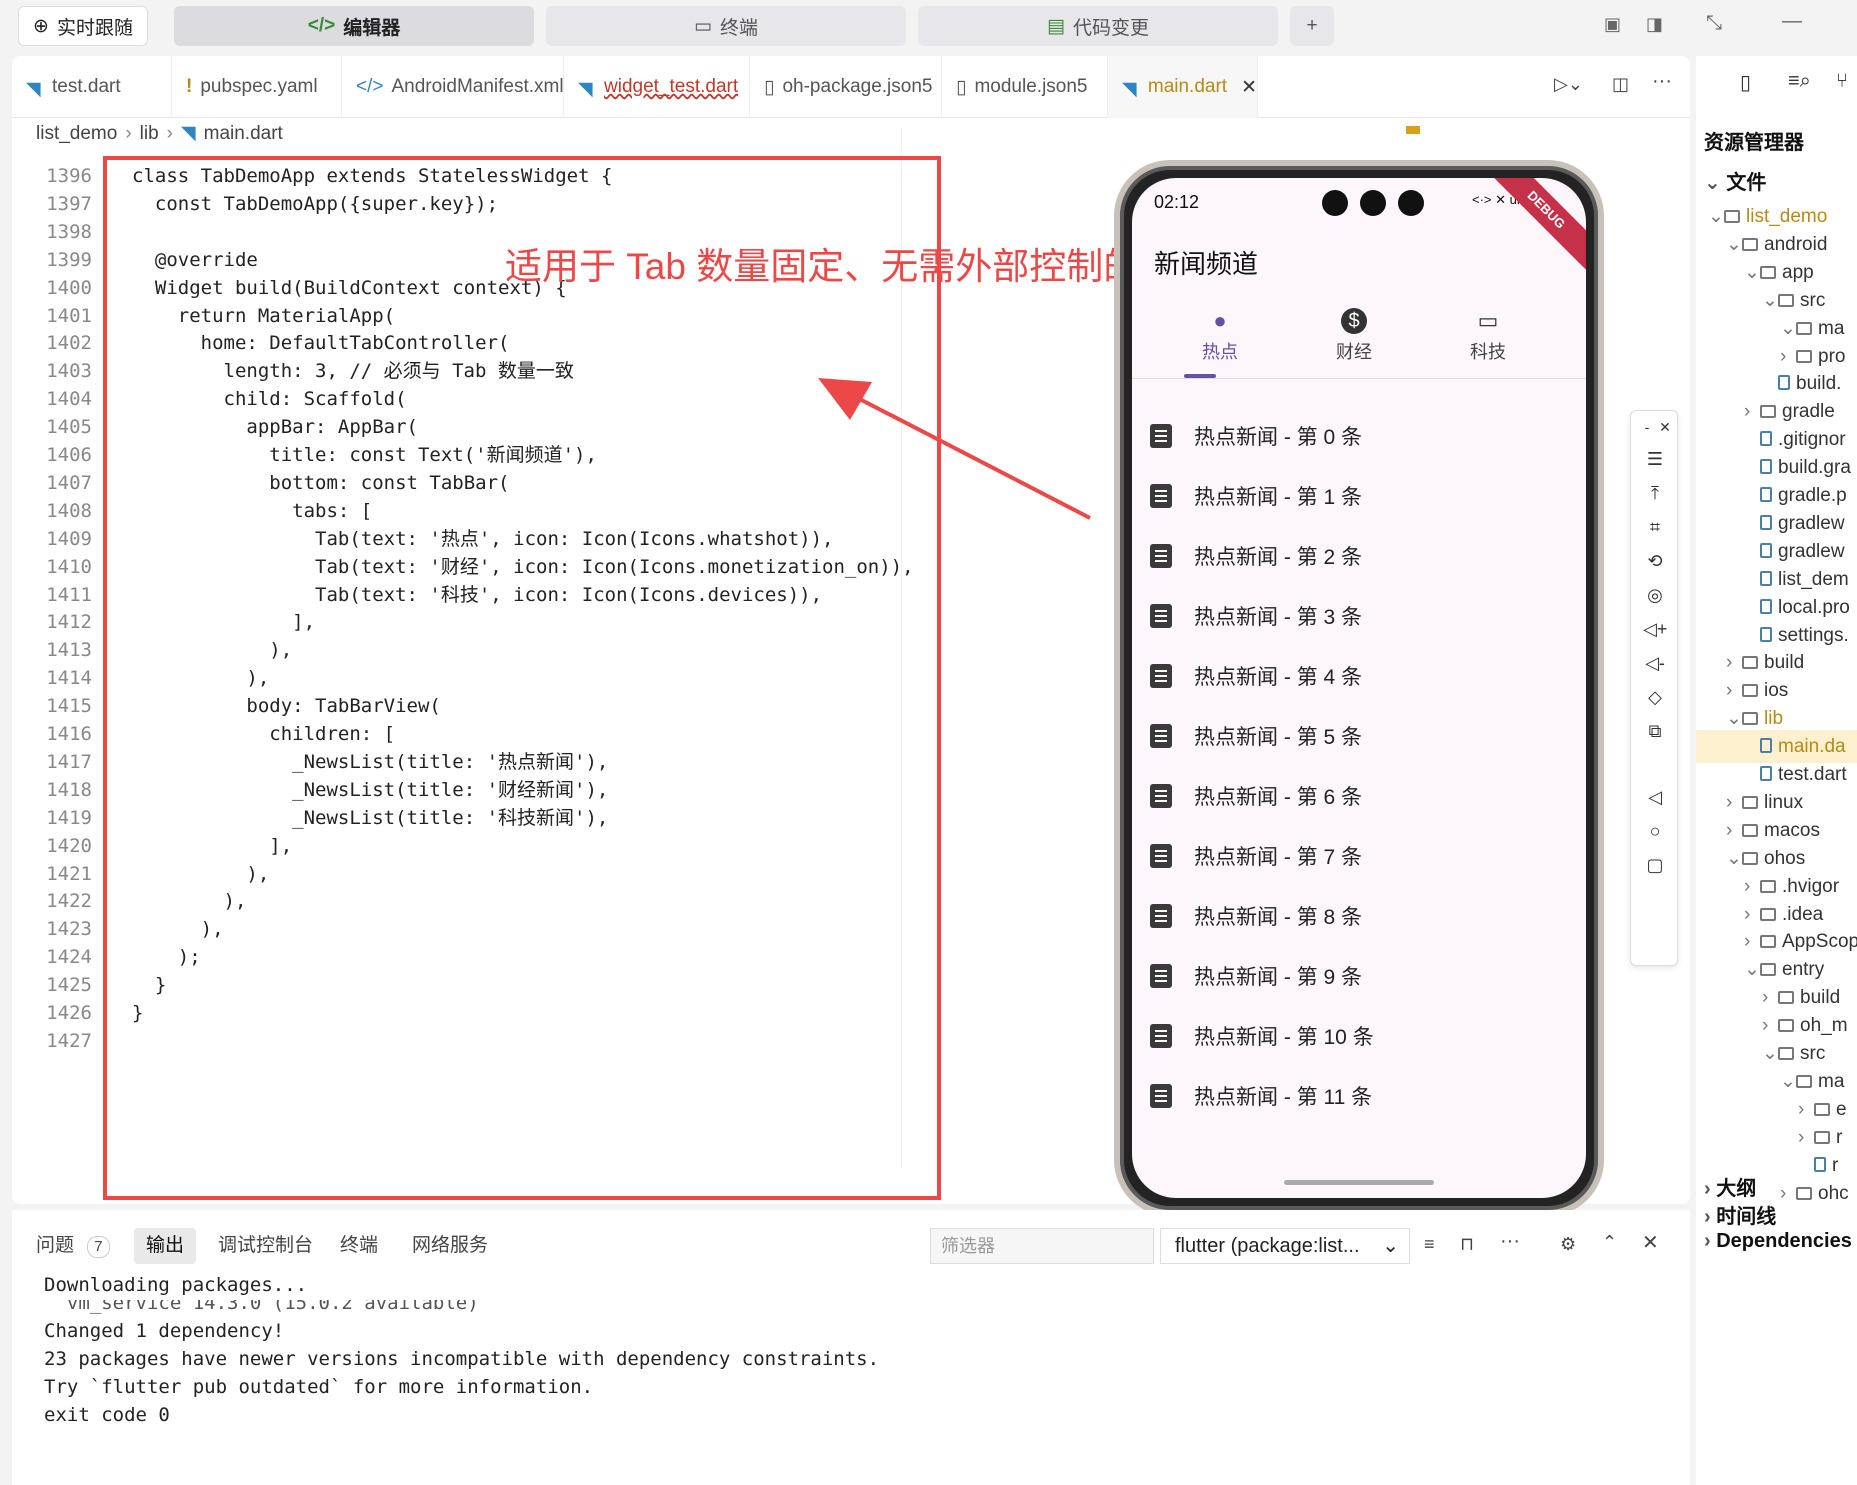  What do you see at coordinates (1655, 663) in the screenshot?
I see `volume-down-icon: ◁-` at bounding box center [1655, 663].